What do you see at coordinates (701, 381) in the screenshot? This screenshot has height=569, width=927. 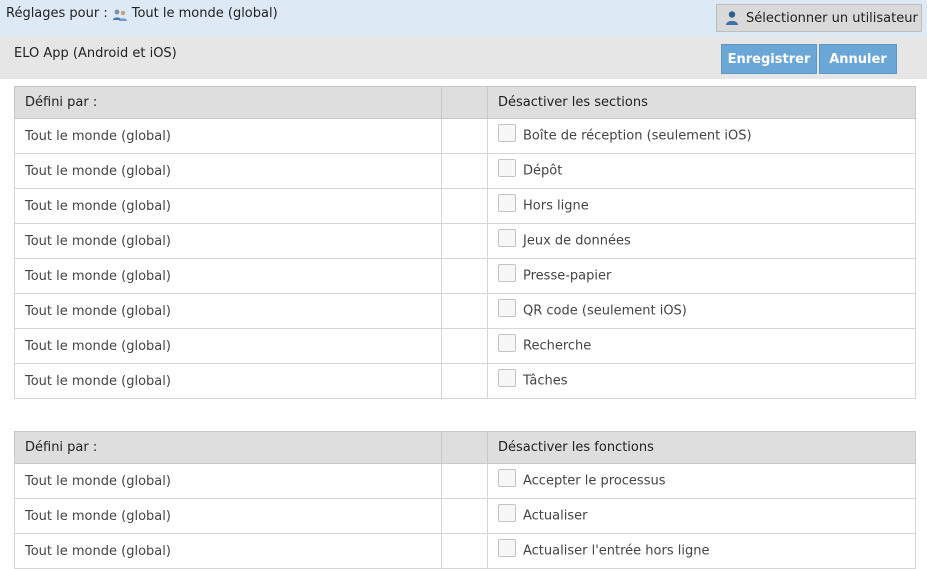 I see `option-cell: Tâches` at bounding box center [701, 381].